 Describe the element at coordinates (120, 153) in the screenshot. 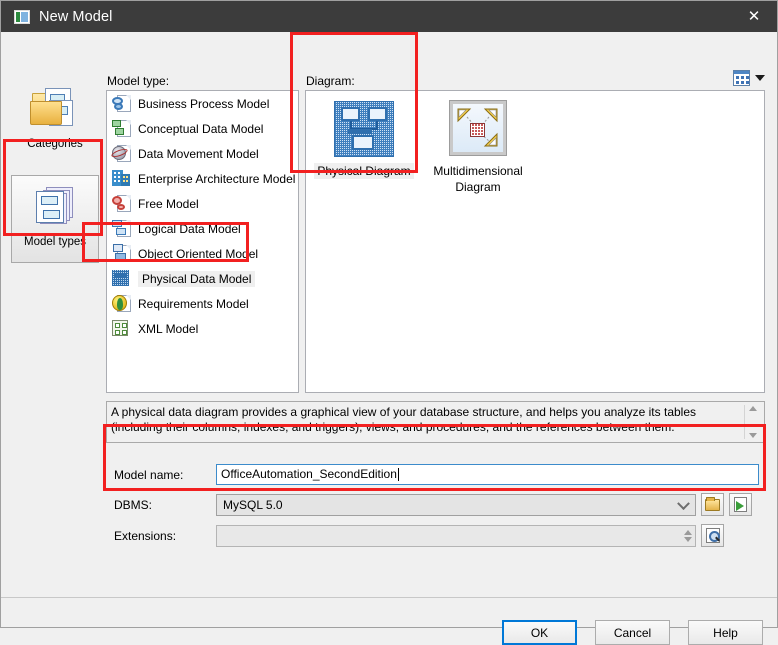

I see `data-movement-model-icon` at that location.